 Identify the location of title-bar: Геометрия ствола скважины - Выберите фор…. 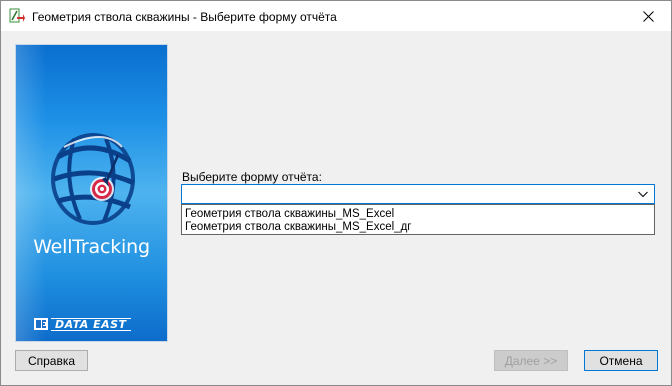
(336, 16).